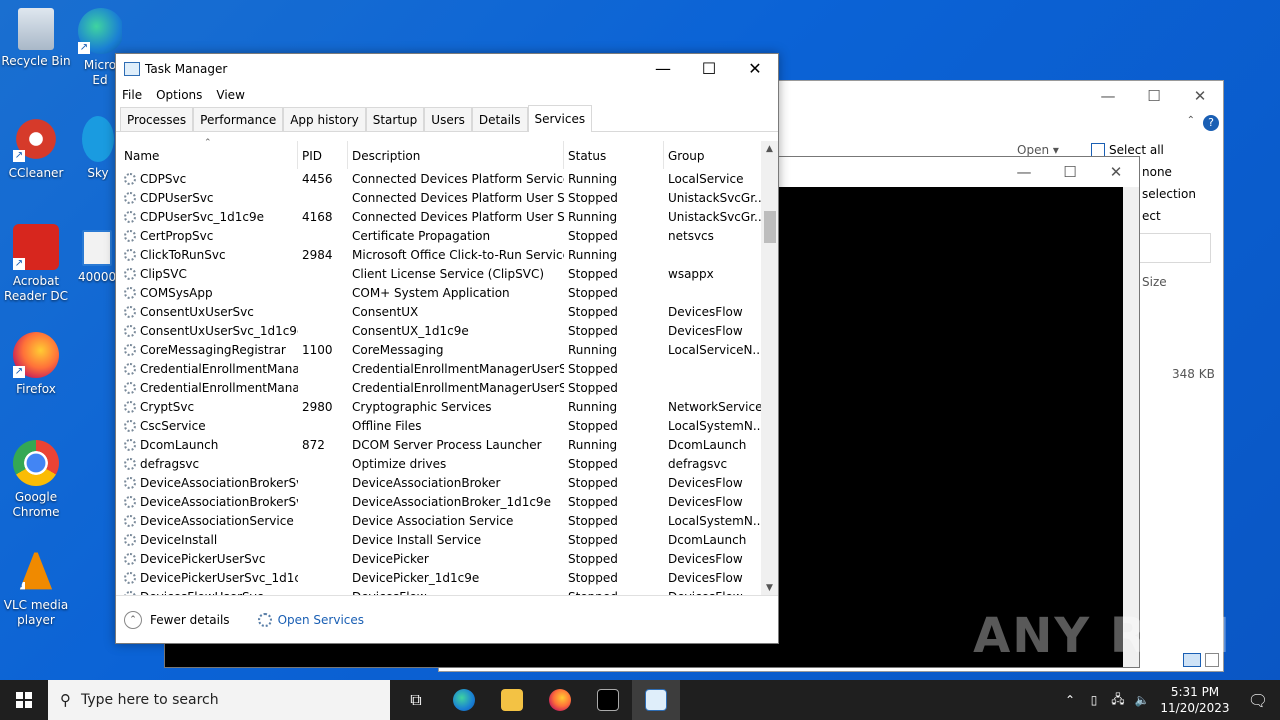 This screenshot has width=1280, height=720. I want to click on scrollbar-thumb, so click(770, 227).